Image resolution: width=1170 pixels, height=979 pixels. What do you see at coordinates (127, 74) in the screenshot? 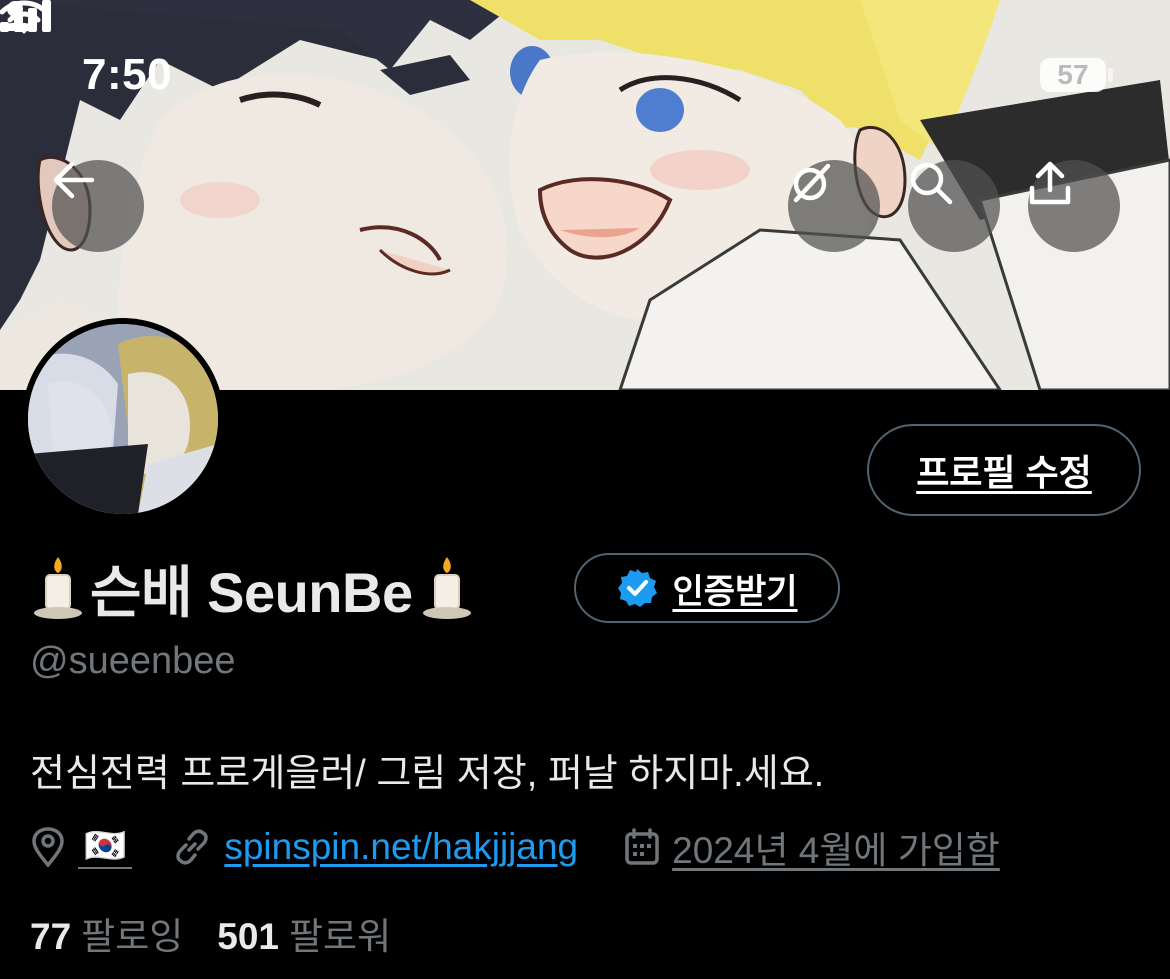
I see `status-time: 7:50` at bounding box center [127, 74].